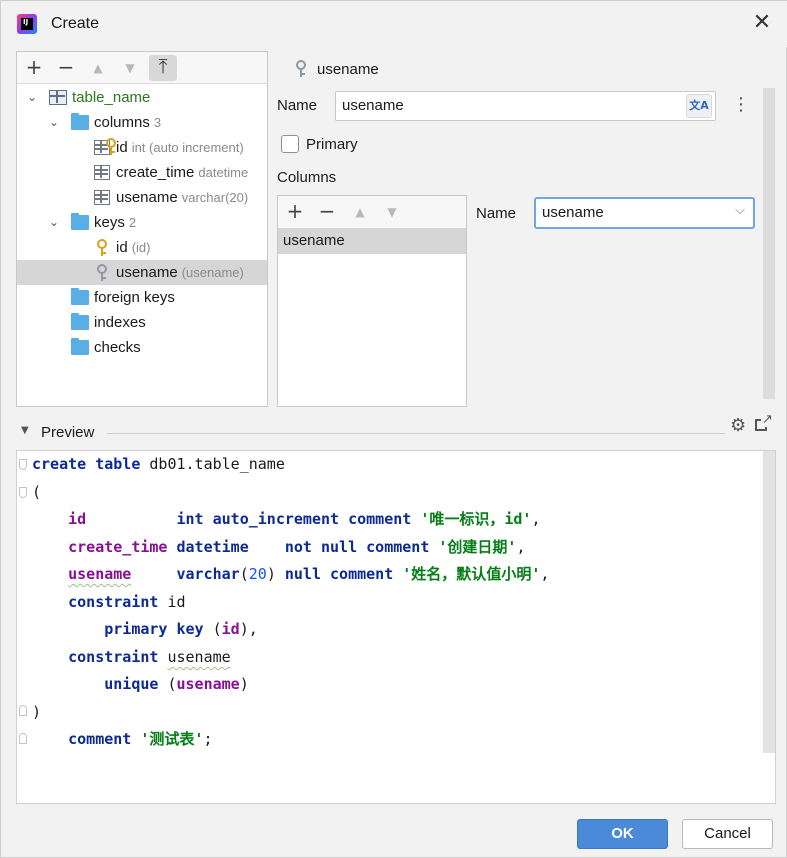 The height and width of the screenshot is (858, 787). Describe the element at coordinates (769, 602) in the screenshot. I see `editor-scrollbar` at that location.